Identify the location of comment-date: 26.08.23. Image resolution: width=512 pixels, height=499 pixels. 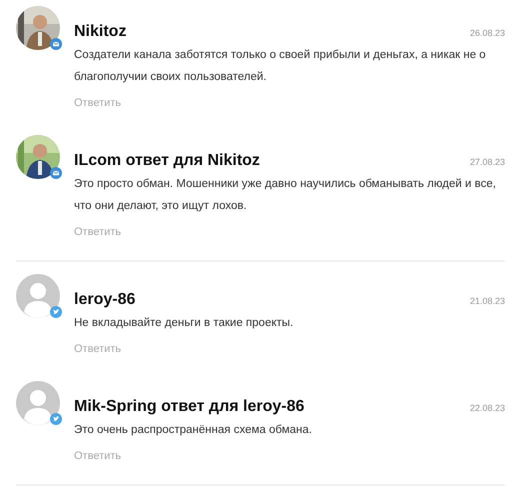
(487, 33).